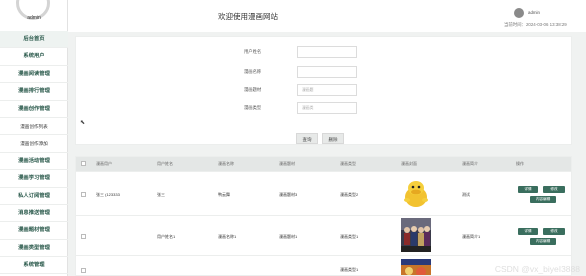 The image size is (586, 276). What do you see at coordinates (166, 236) in the screenshot?
I see `cell-name: 用户姓名1` at bounding box center [166, 236].